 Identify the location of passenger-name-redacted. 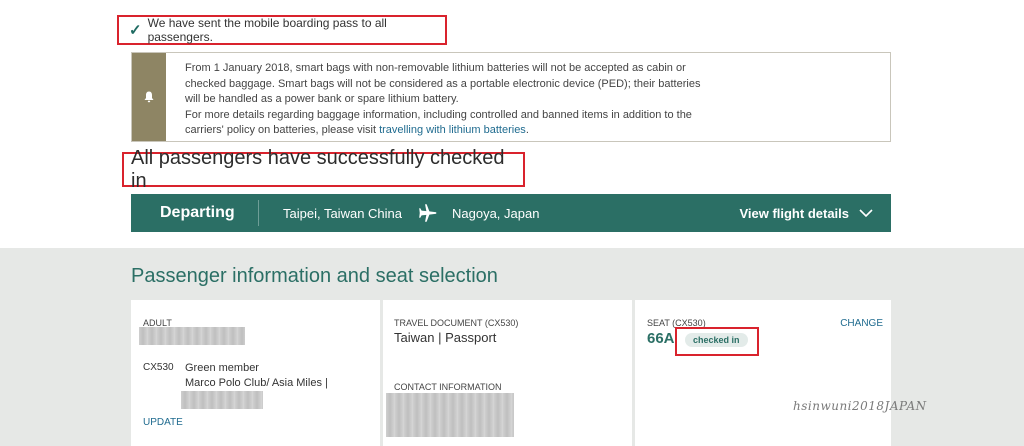
(192, 336).